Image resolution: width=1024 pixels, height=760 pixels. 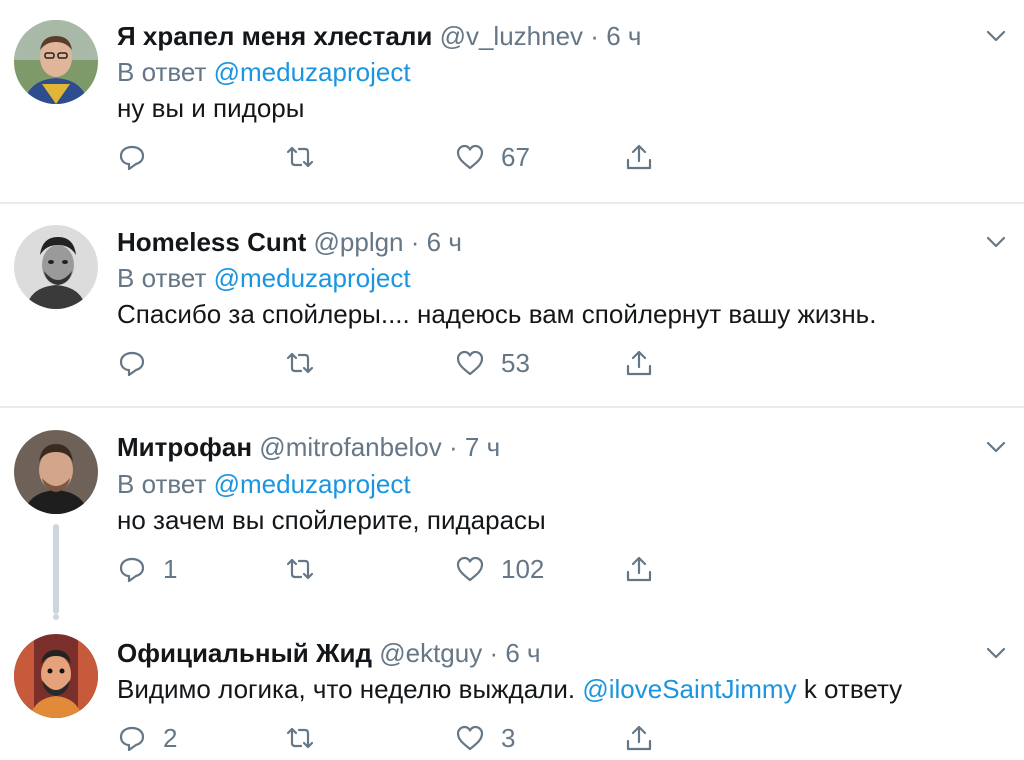 What do you see at coordinates (492, 157) in the screenshot?
I see `like-button: 67` at bounding box center [492, 157].